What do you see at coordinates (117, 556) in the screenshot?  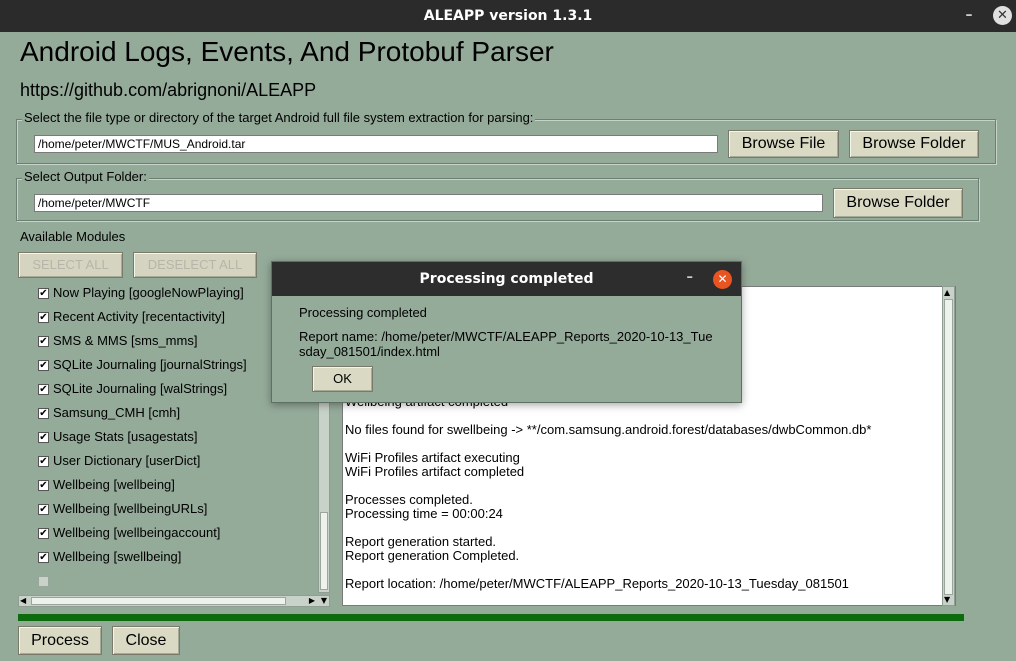 I see `module-label: Wellbeing [swellbeing]` at bounding box center [117, 556].